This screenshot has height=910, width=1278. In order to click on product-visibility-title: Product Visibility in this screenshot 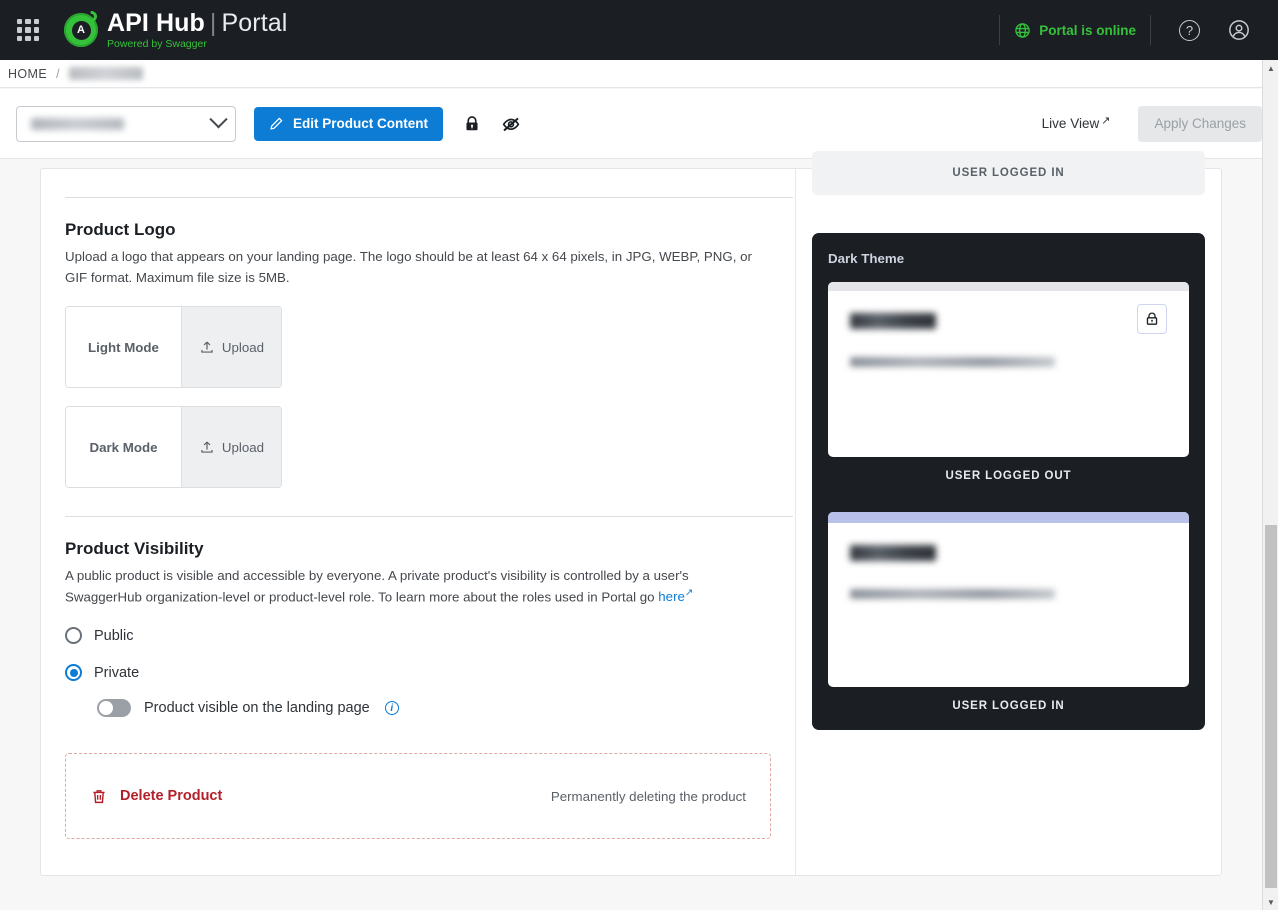, I will do `click(134, 548)`.